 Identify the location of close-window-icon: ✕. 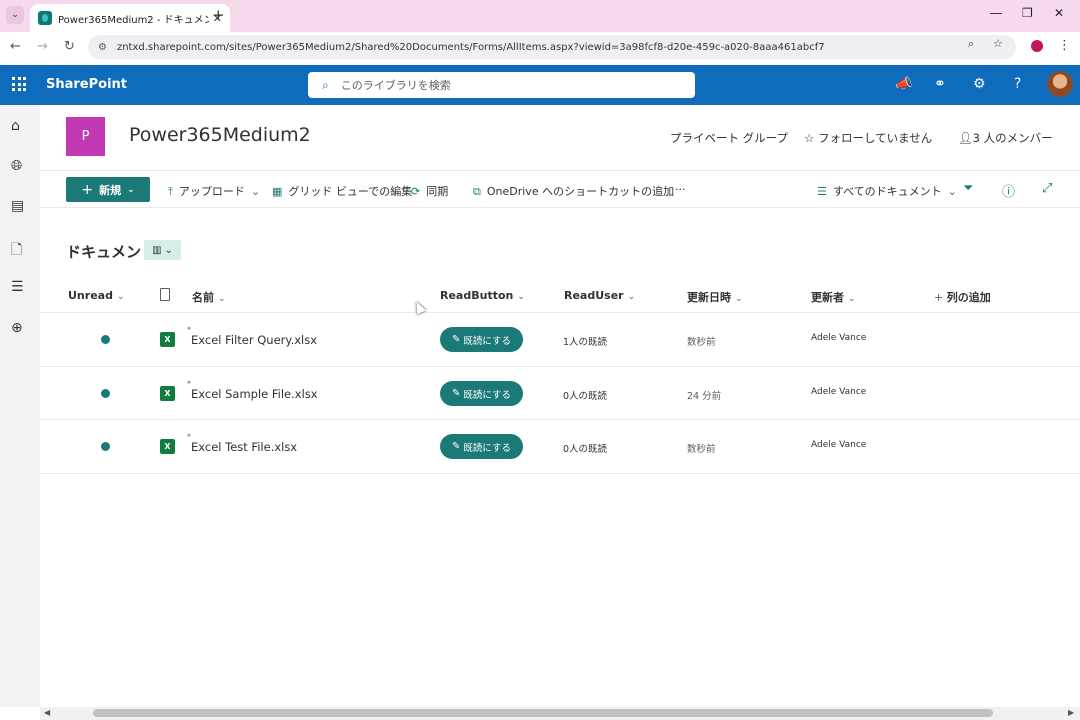
(1059, 13).